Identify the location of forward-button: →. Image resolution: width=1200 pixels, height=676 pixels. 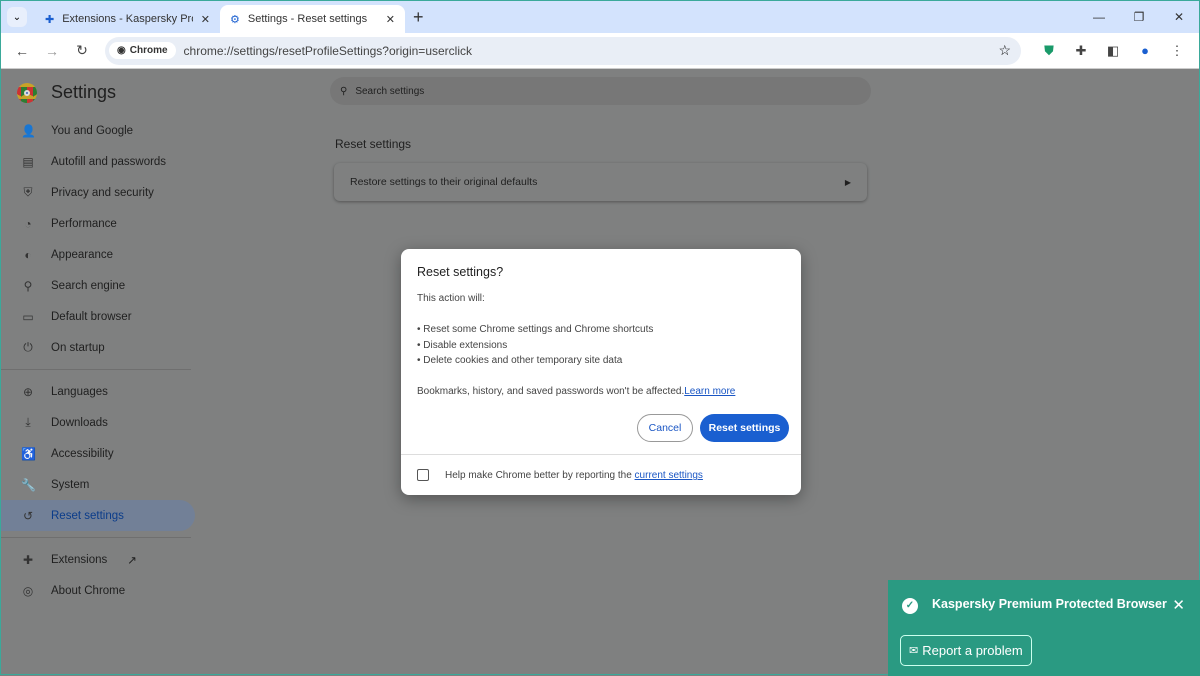
(52, 51).